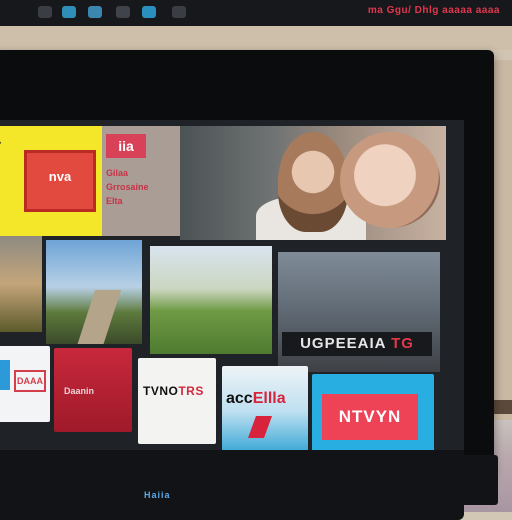 The image size is (512, 520). I want to click on promo-logo: iia, so click(126, 146).